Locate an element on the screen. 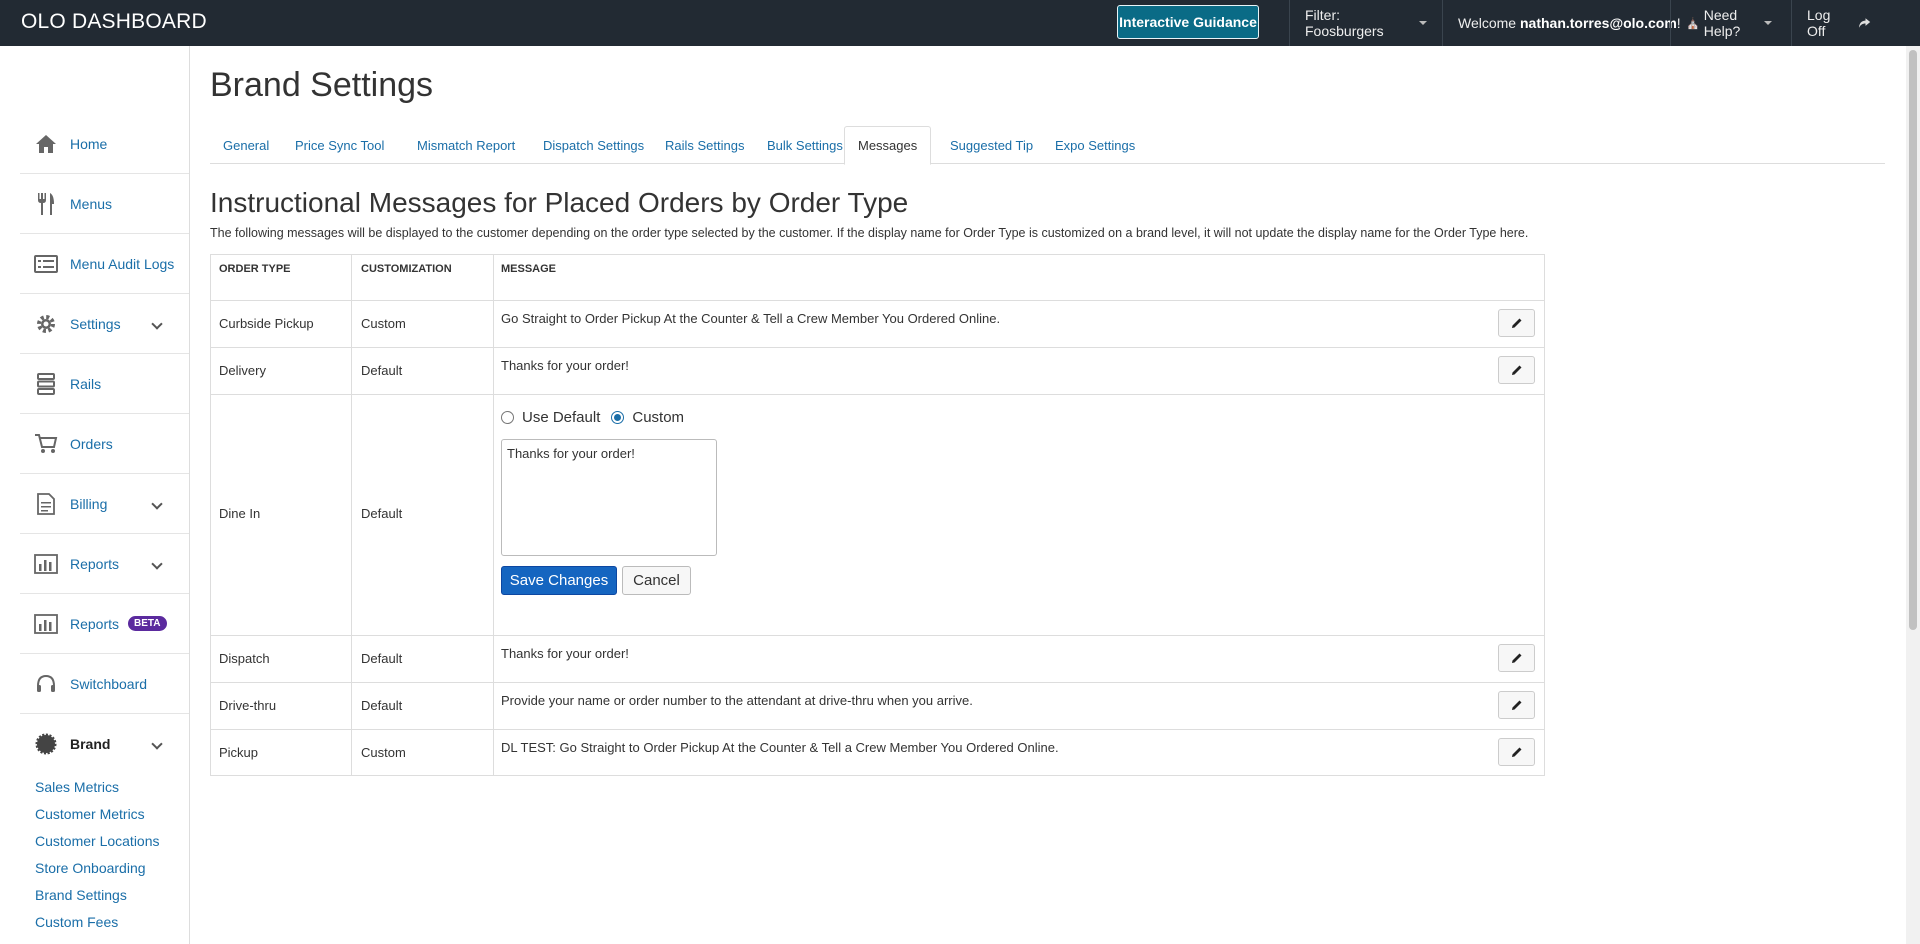  tab-bulk-settings: Bulk Settings is located at coordinates (805, 145).